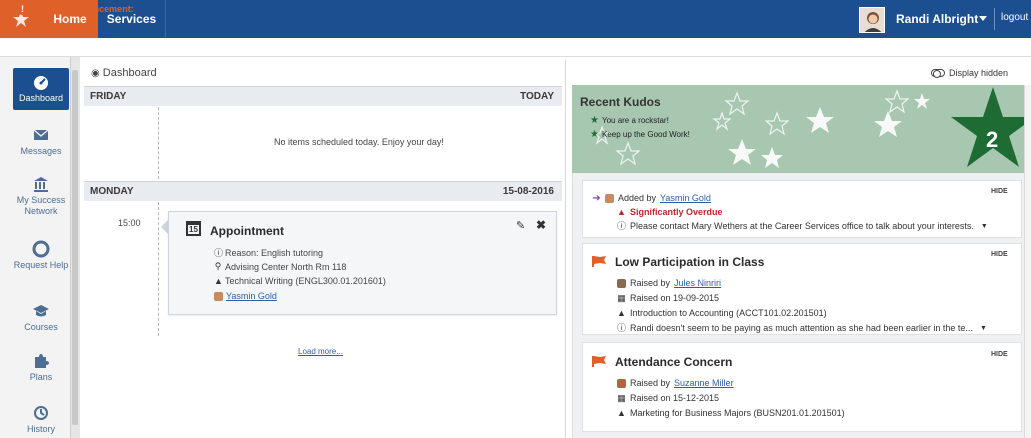 This screenshot has width=1031, height=438. Describe the element at coordinates (40, 429) in the screenshot. I see `sidebar-item-label: History` at that location.